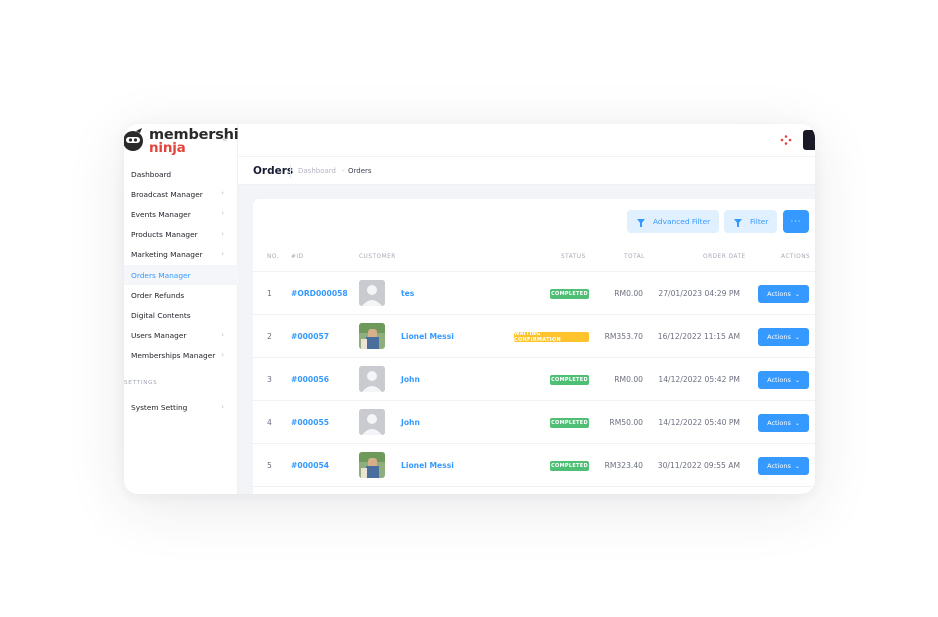  I want to click on sidebar-item-label: Memberships Manager, so click(173, 356).